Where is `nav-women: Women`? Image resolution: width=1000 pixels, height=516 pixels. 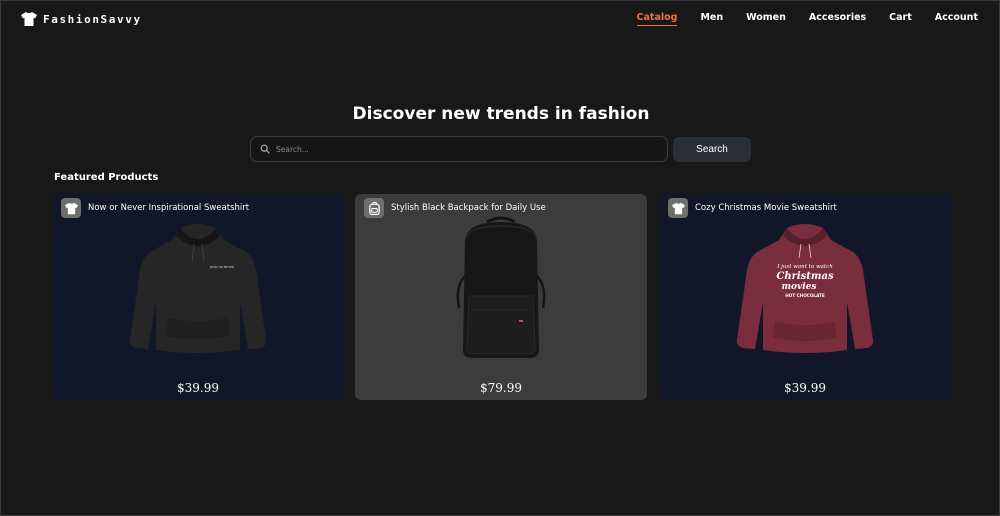 nav-women: Women is located at coordinates (766, 19).